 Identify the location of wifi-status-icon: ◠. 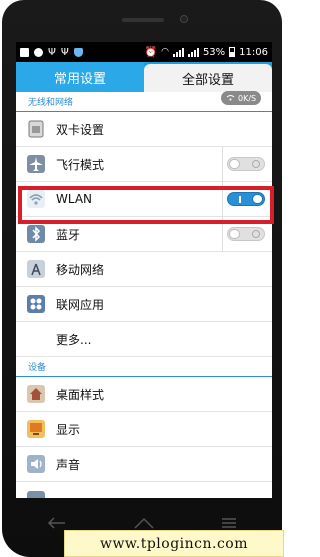
(165, 52).